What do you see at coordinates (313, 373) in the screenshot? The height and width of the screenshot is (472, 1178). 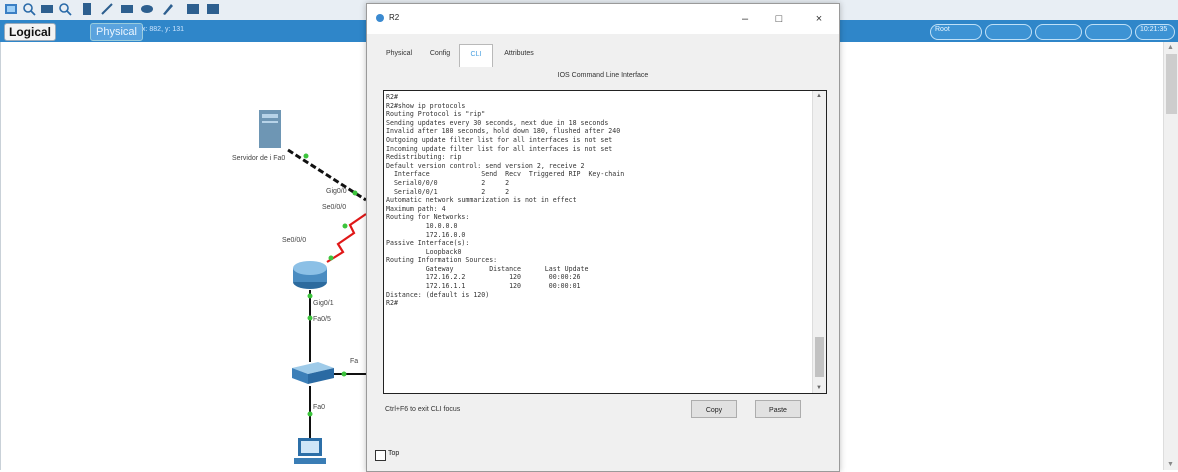 I see `switch-icon` at bounding box center [313, 373].